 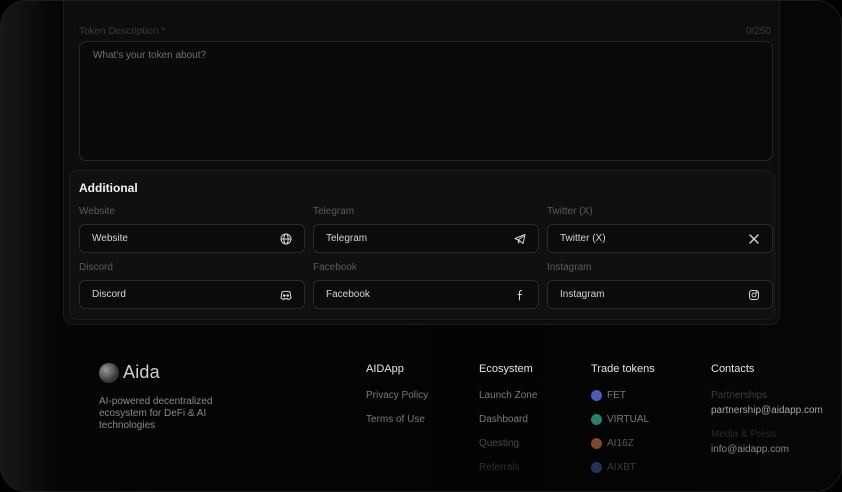 I want to click on telegram-icon, so click(x=520, y=239).